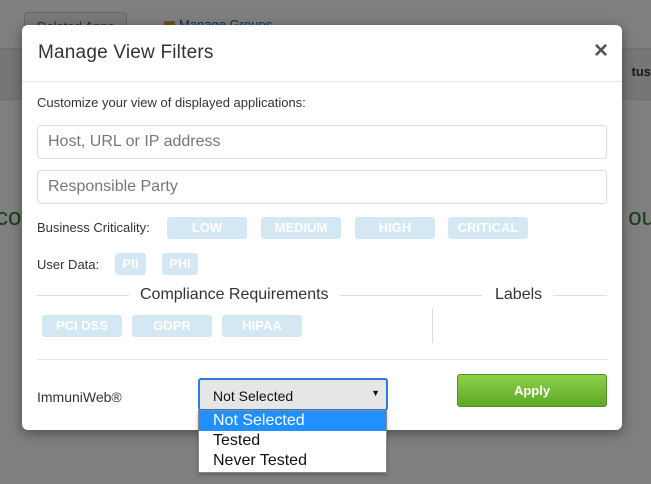  What do you see at coordinates (172, 326) in the screenshot?
I see `compliance-gdpr-button: GDPR` at bounding box center [172, 326].